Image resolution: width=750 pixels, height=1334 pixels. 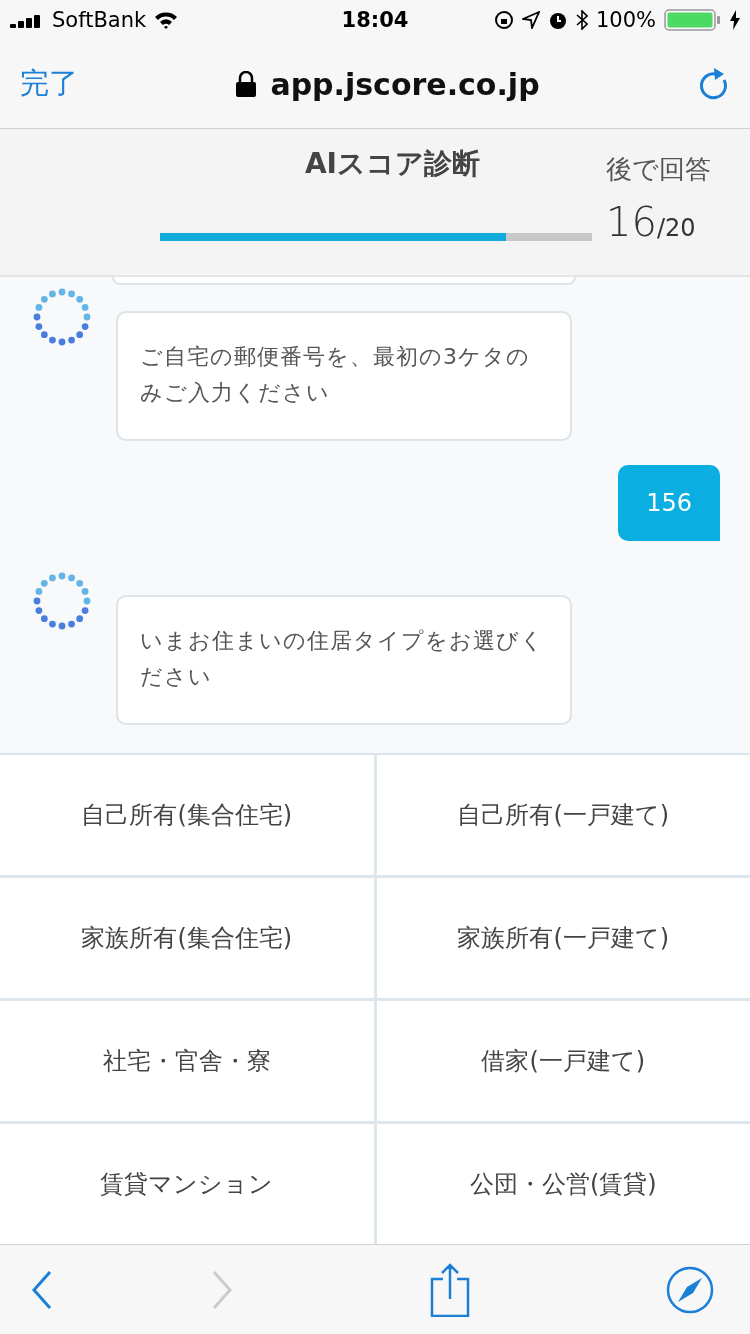 I want to click on option-button: 自己所有(集合住宅), so click(x=187, y=815).